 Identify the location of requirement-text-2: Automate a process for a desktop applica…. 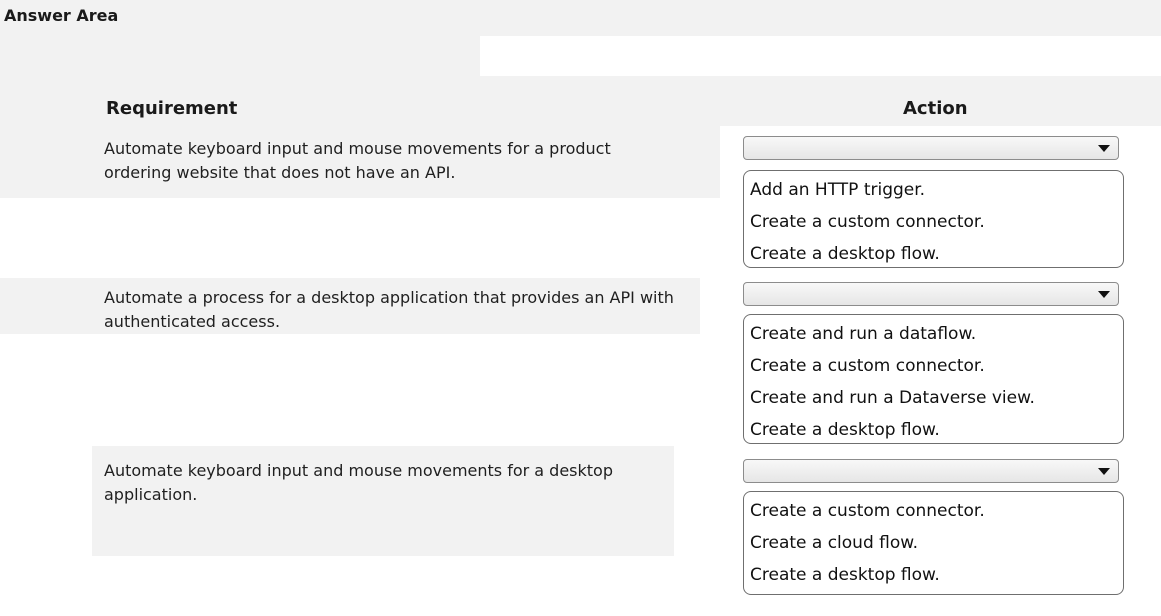
(389, 309).